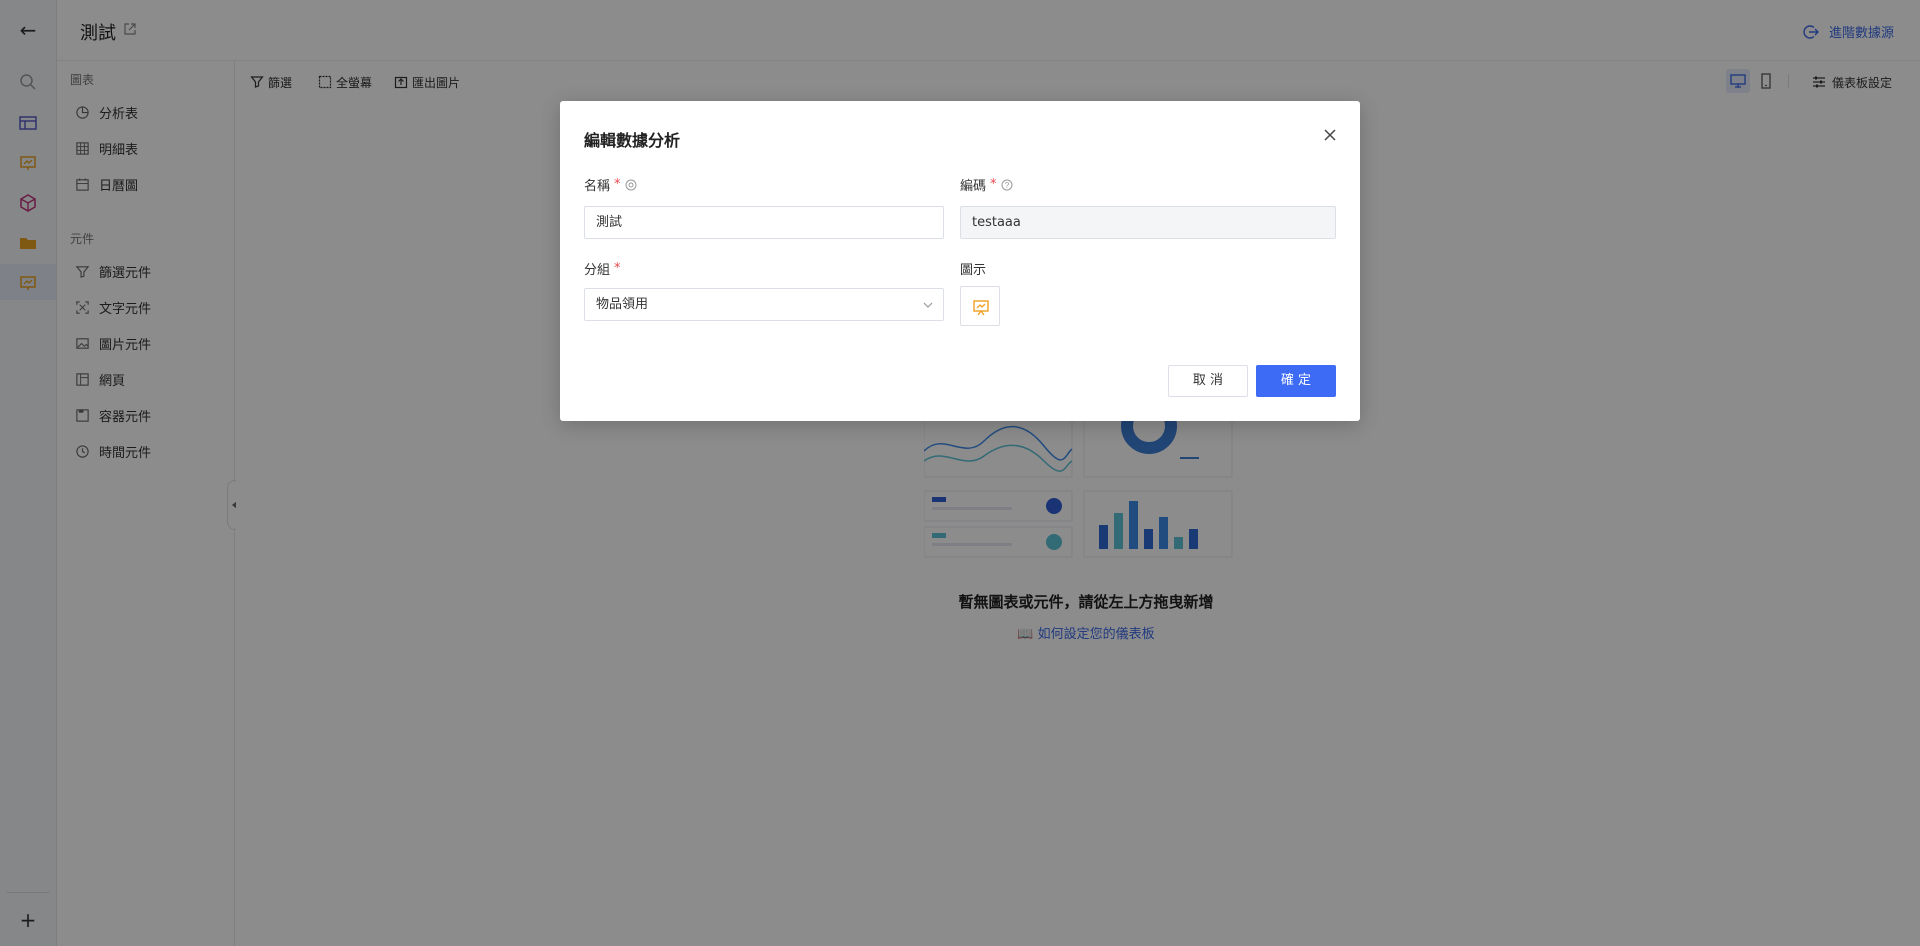 This screenshot has height=946, width=1920. What do you see at coordinates (1148, 222) in the screenshot?
I see `code-input: testaaa` at bounding box center [1148, 222].